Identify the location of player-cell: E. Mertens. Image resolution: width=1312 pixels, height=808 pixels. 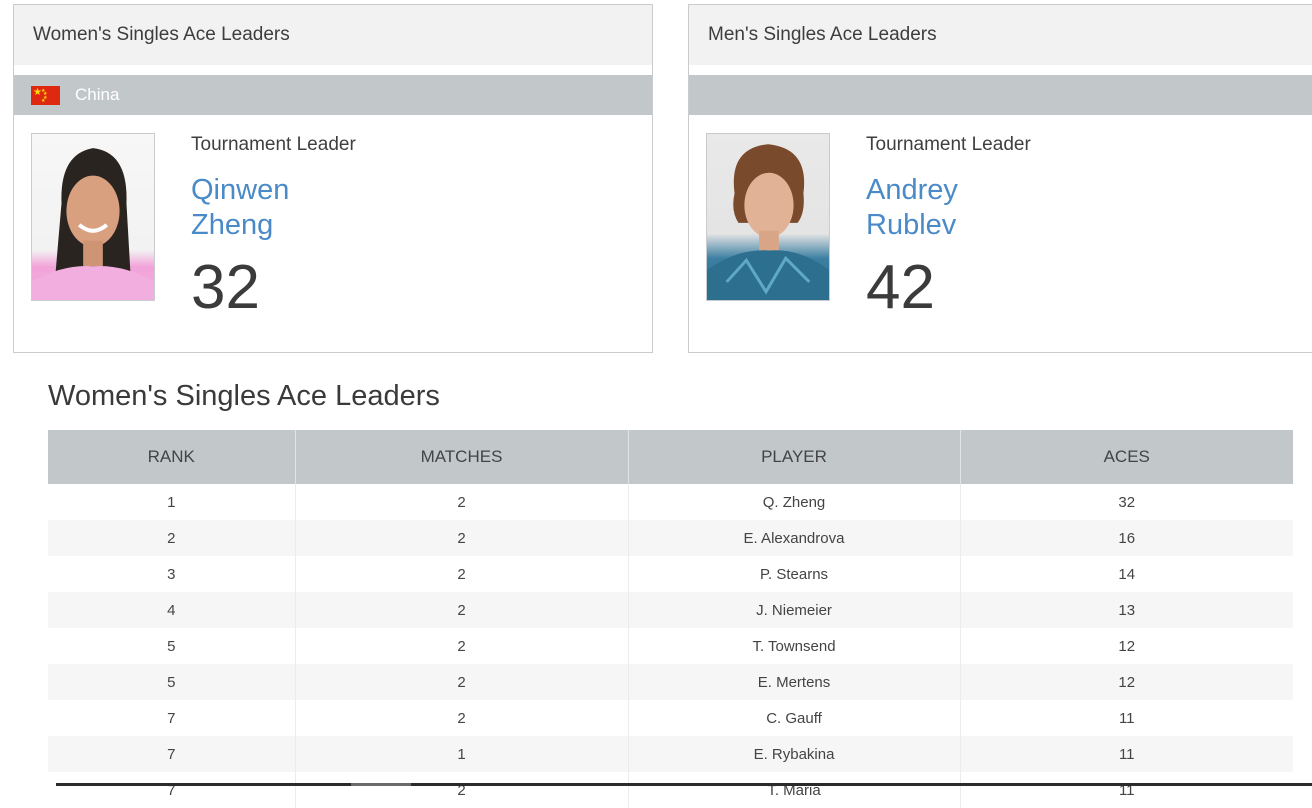
(794, 682).